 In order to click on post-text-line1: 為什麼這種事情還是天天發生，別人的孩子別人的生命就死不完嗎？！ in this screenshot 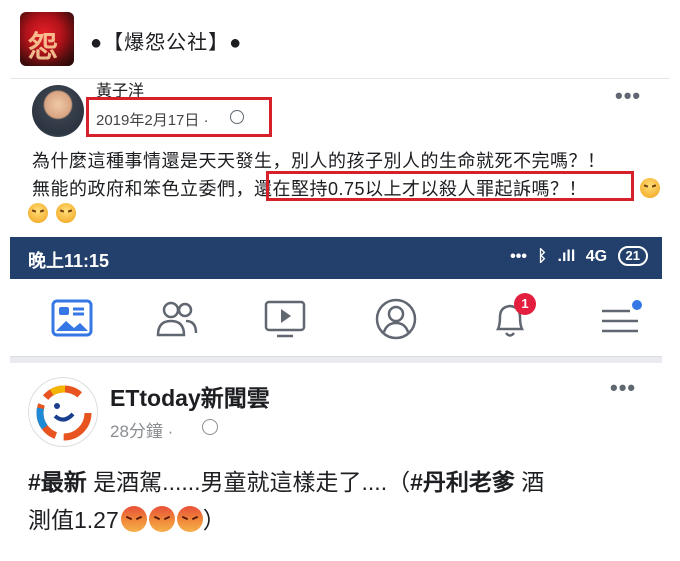, I will do `click(319, 161)`.